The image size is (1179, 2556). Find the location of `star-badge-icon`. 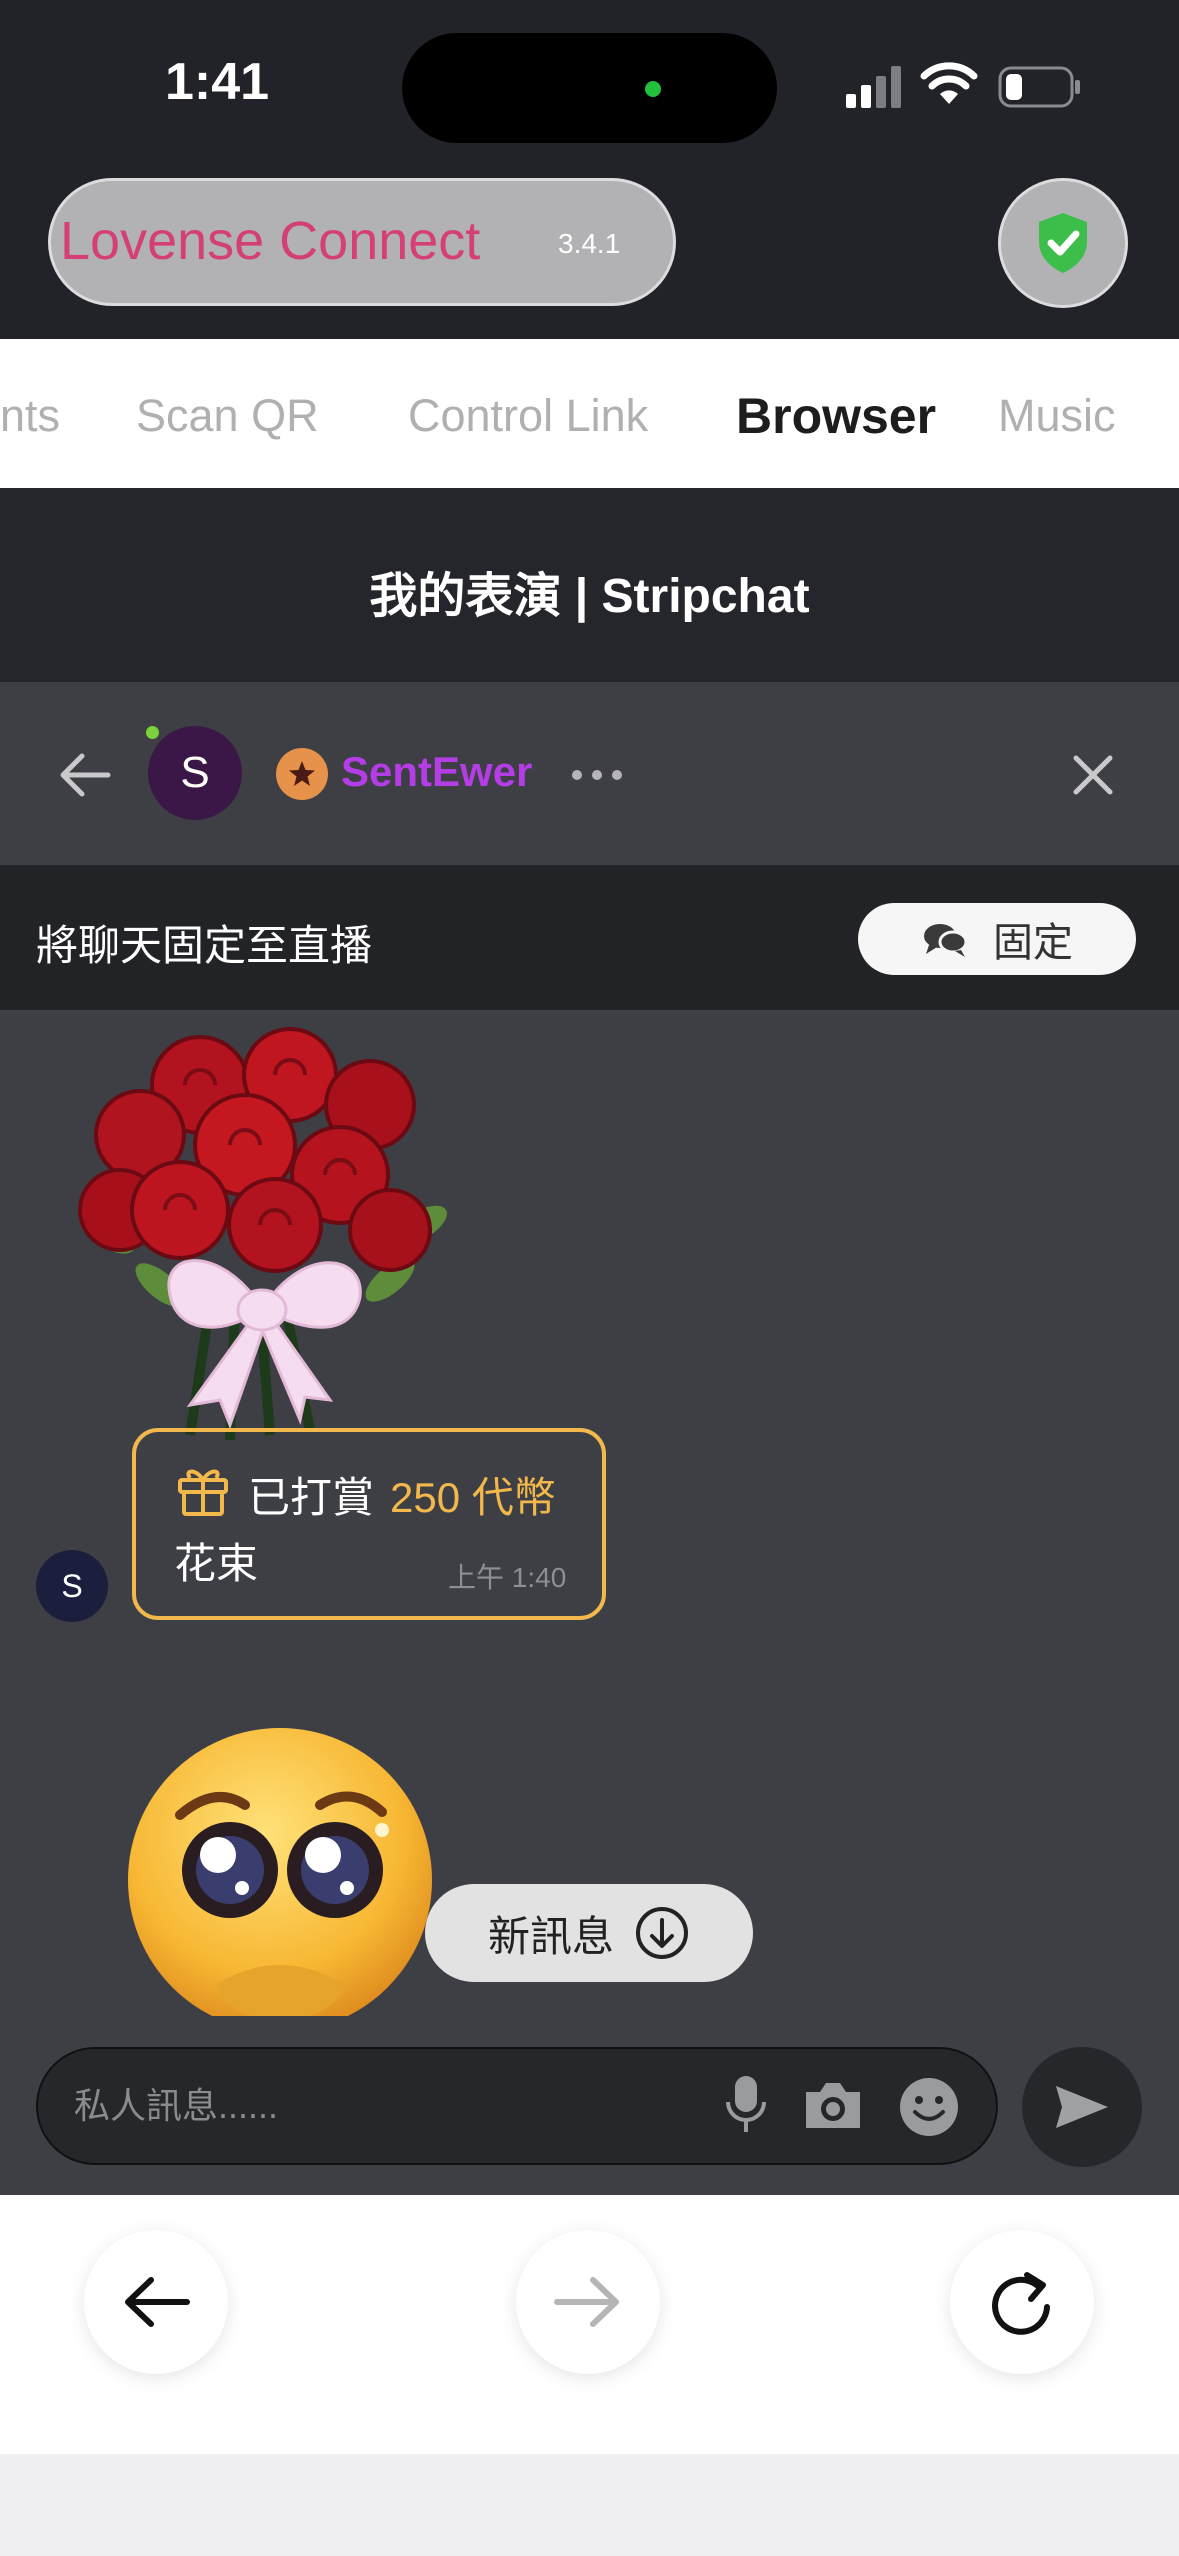

star-badge-icon is located at coordinates (302, 774).